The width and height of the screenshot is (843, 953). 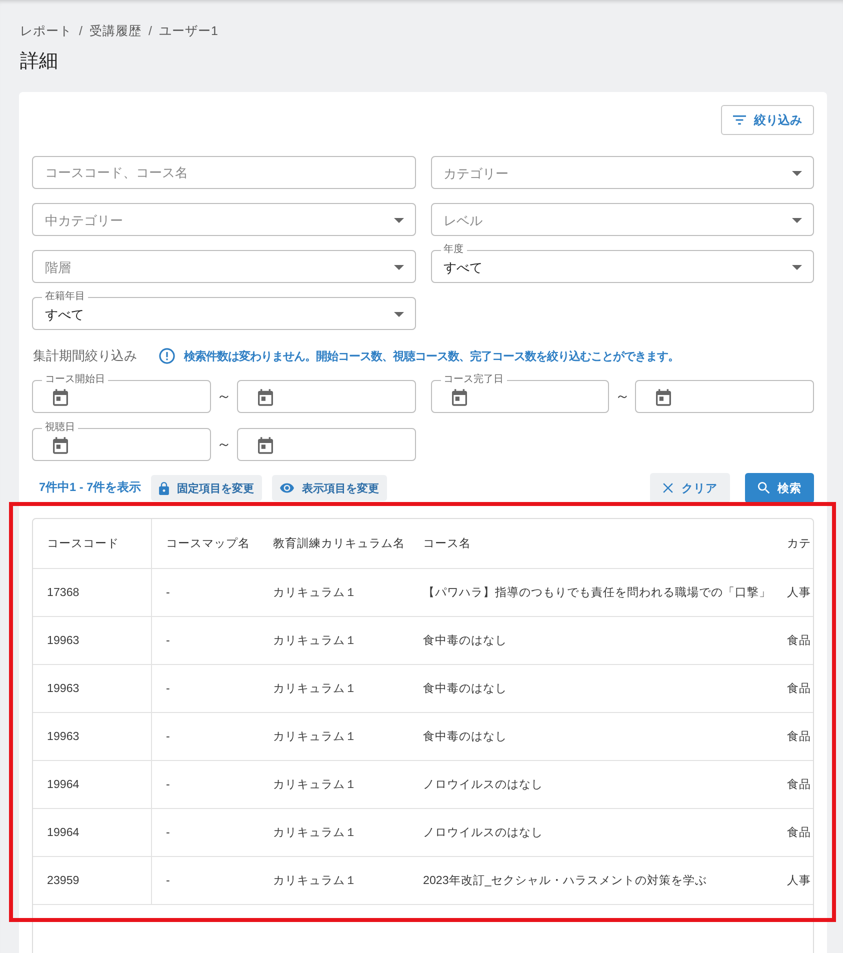 I want to click on search-field: コースコード、コース名, so click(x=224, y=172).